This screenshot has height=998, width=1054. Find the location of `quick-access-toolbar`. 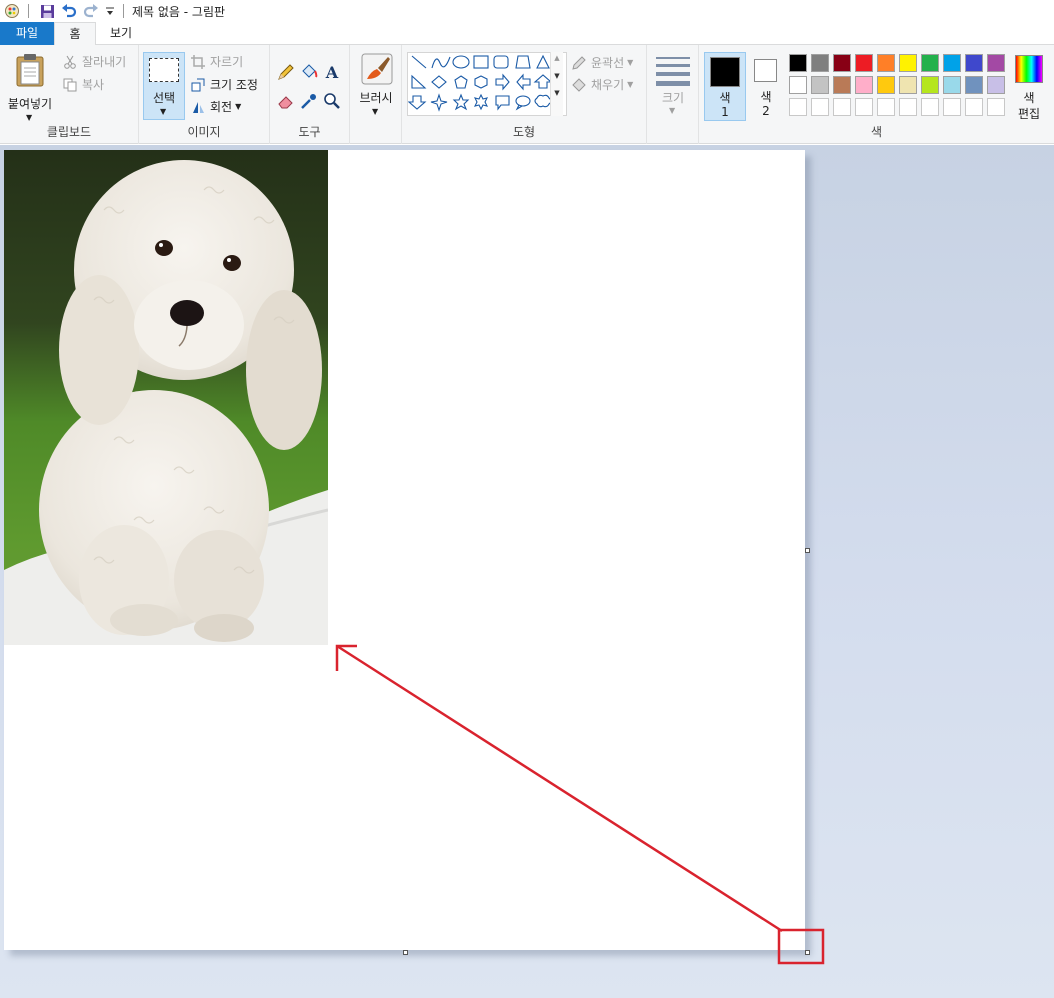

quick-access-toolbar is located at coordinates (65, 11).